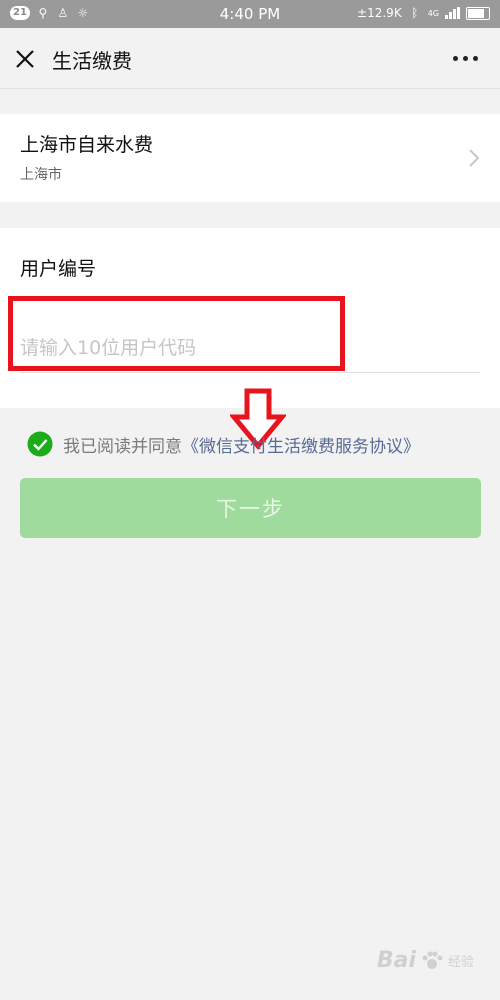 The width and height of the screenshot is (500, 1000). I want to click on more-icon, so click(465, 58).